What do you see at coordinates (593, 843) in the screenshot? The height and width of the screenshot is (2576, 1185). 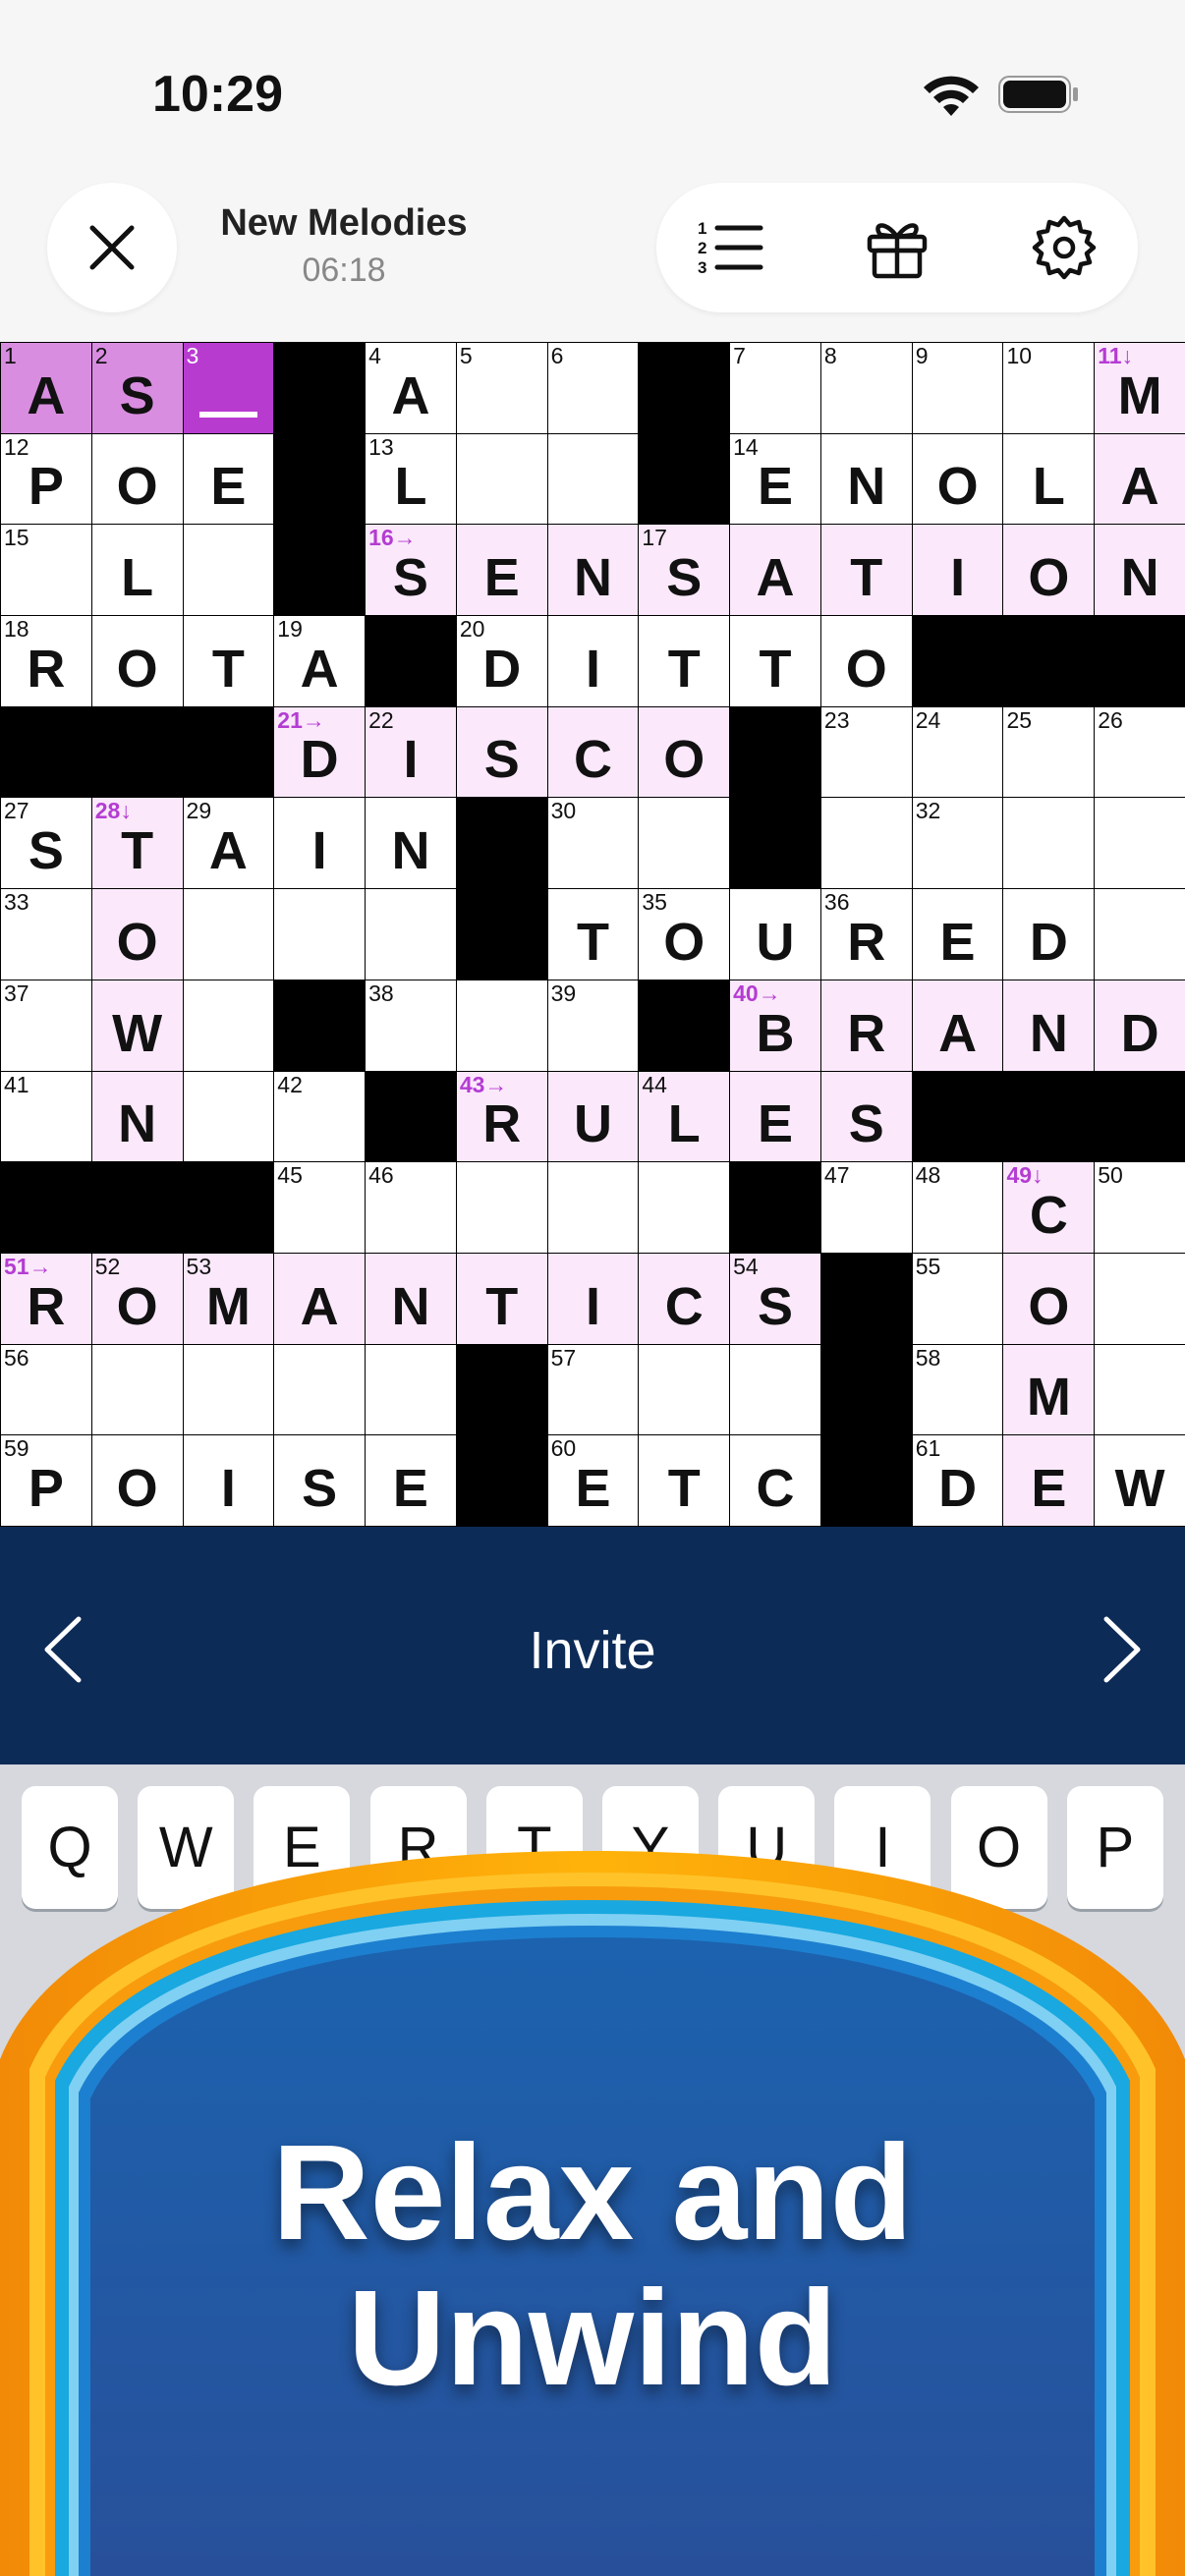 I see `grid-cell: 30` at bounding box center [593, 843].